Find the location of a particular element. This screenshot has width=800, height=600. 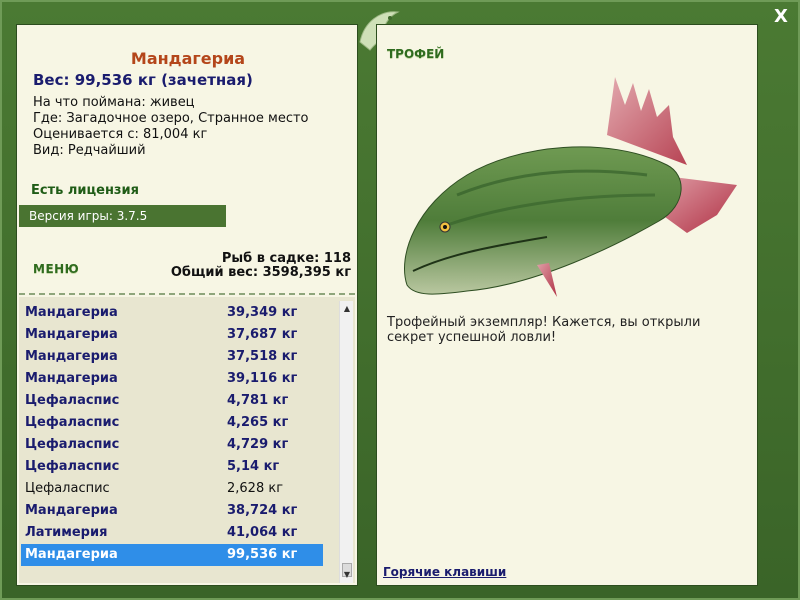

catch-fish-weight: 2,628 кг is located at coordinates (255, 488).